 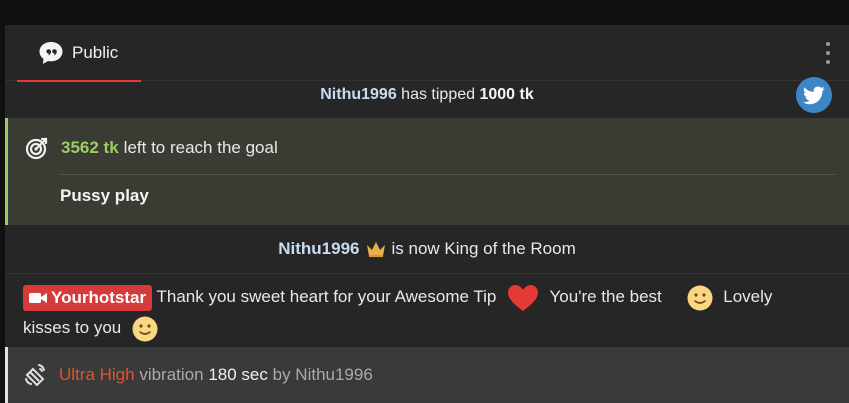 What do you see at coordinates (447, 174) in the screenshot?
I see `goal-divider` at bounding box center [447, 174].